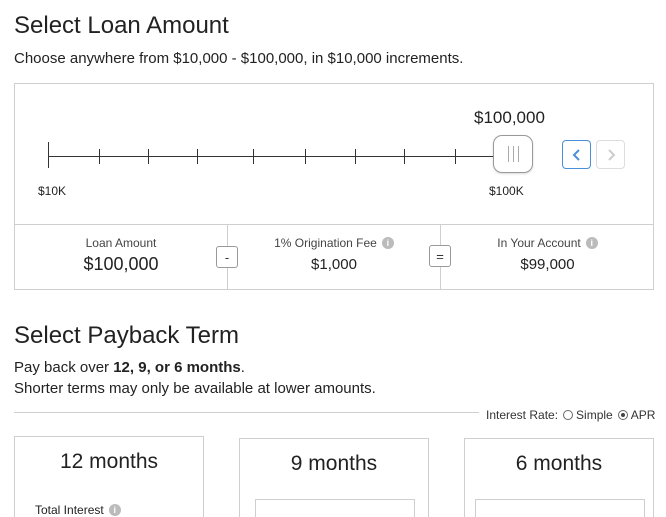 The image size is (666, 517). What do you see at coordinates (279, 156) in the screenshot?
I see `slider-track` at bounding box center [279, 156].